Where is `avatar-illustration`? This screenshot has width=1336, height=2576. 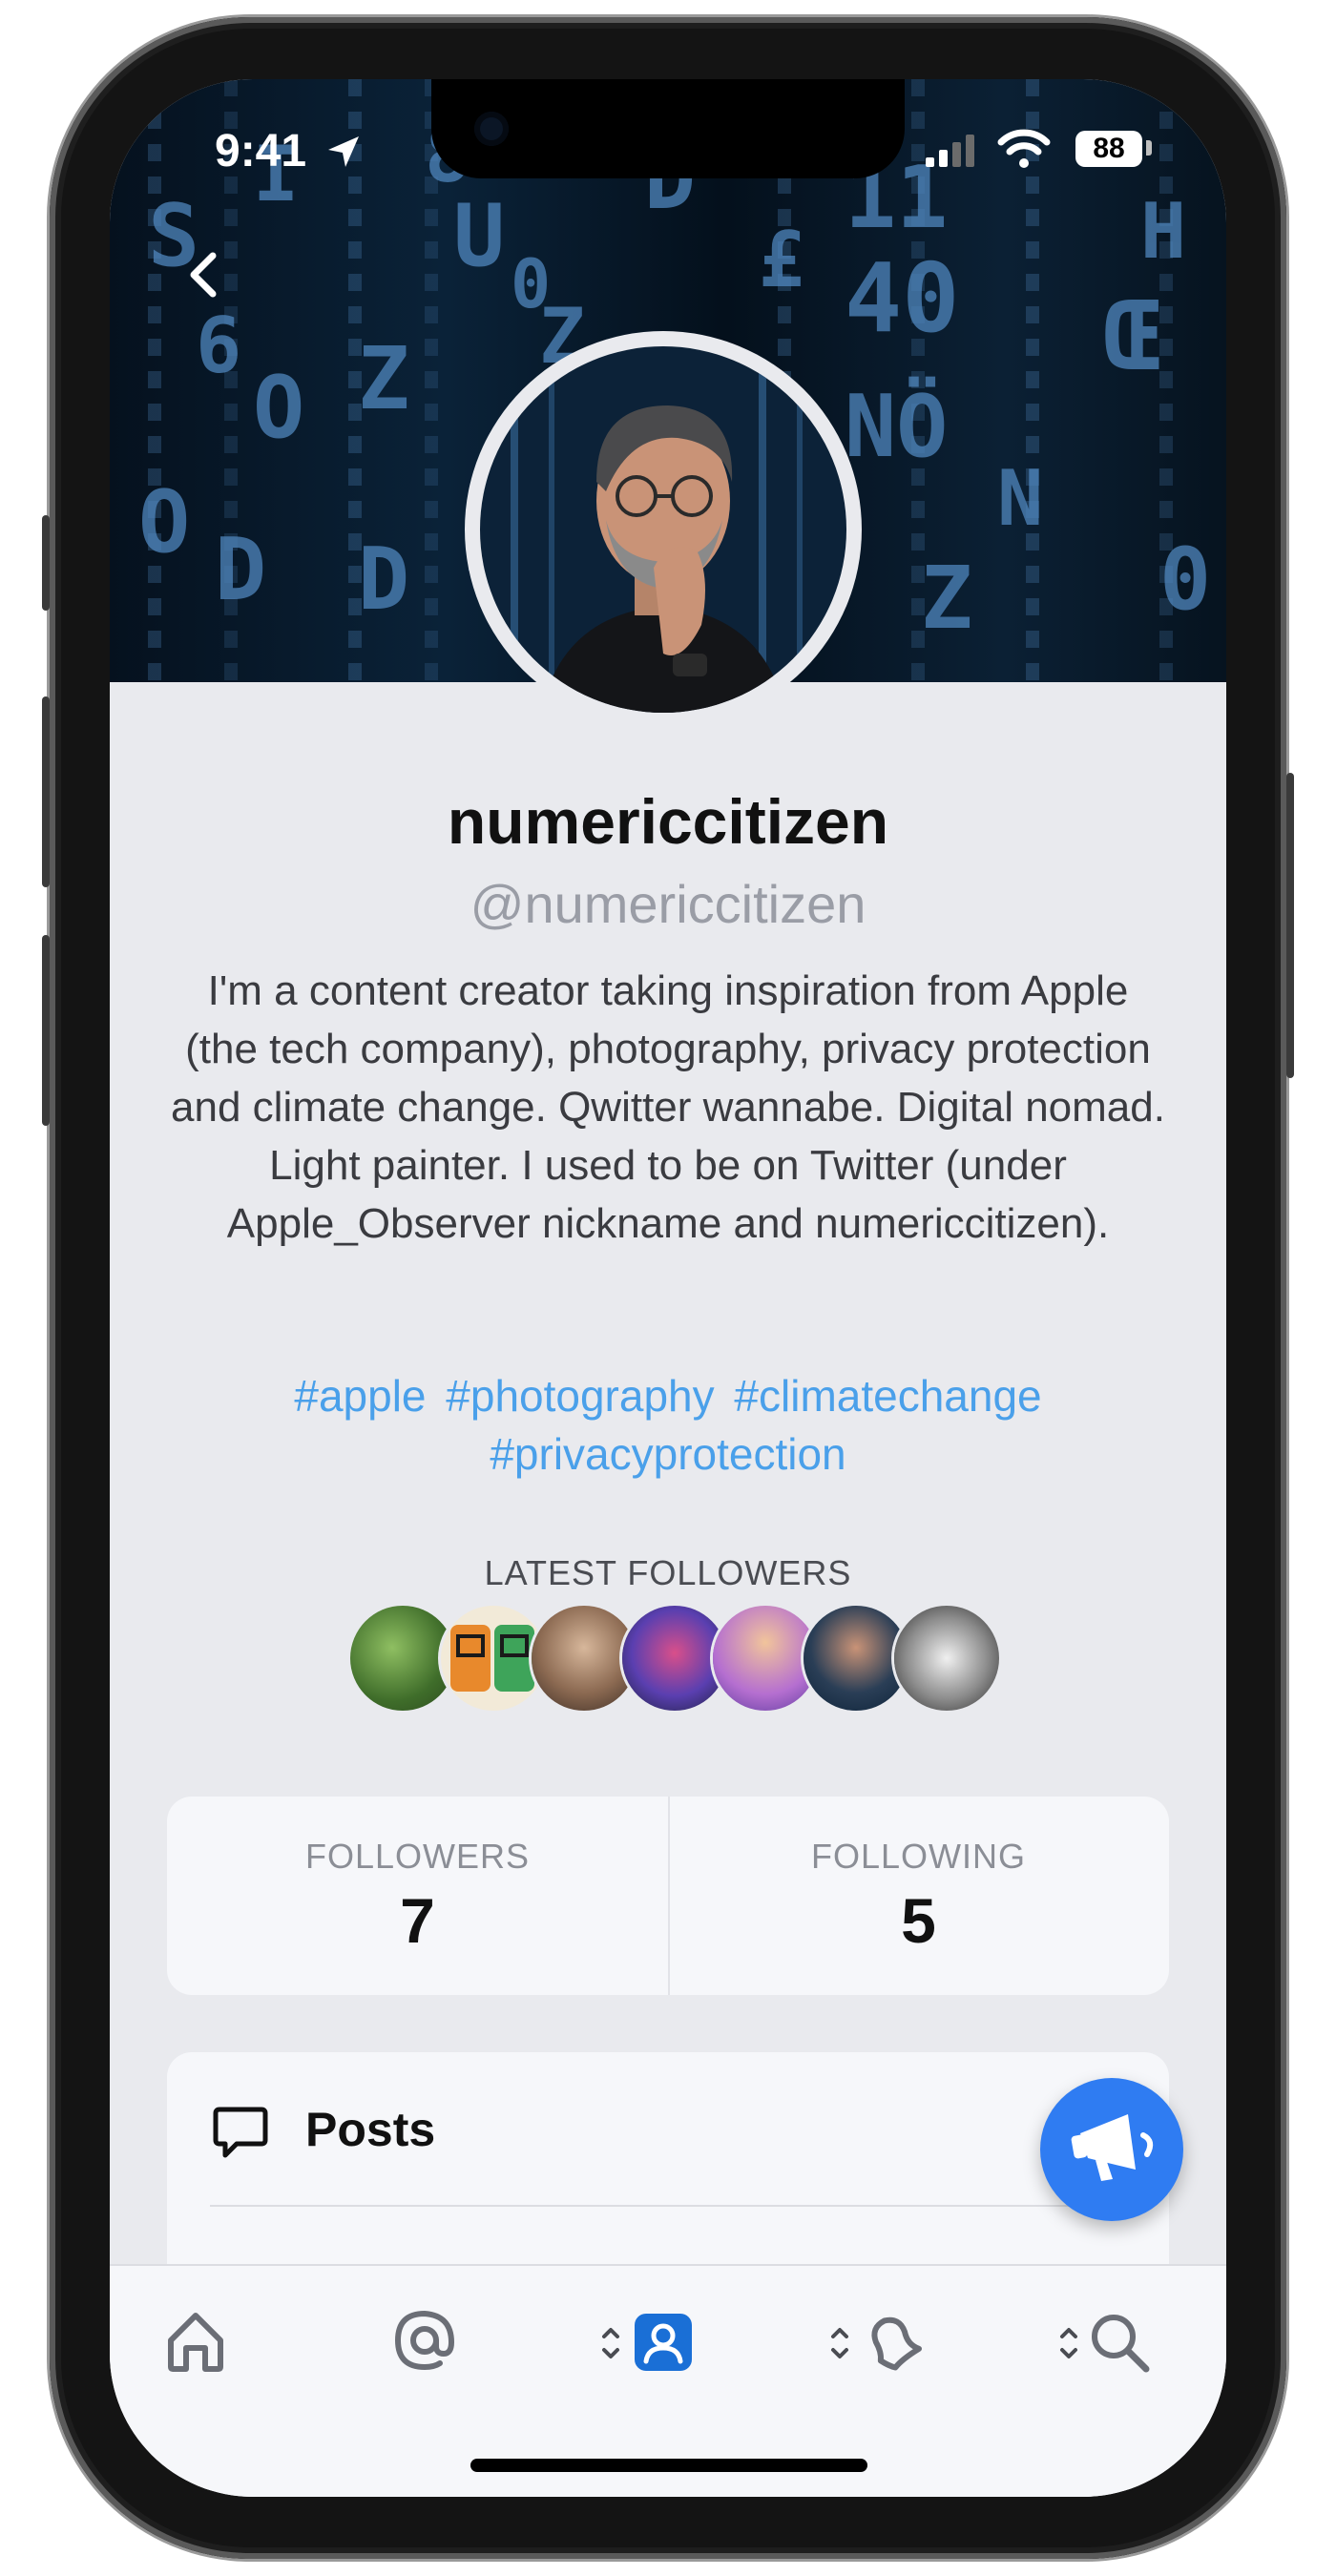
avatar-illustration is located at coordinates (663, 529).